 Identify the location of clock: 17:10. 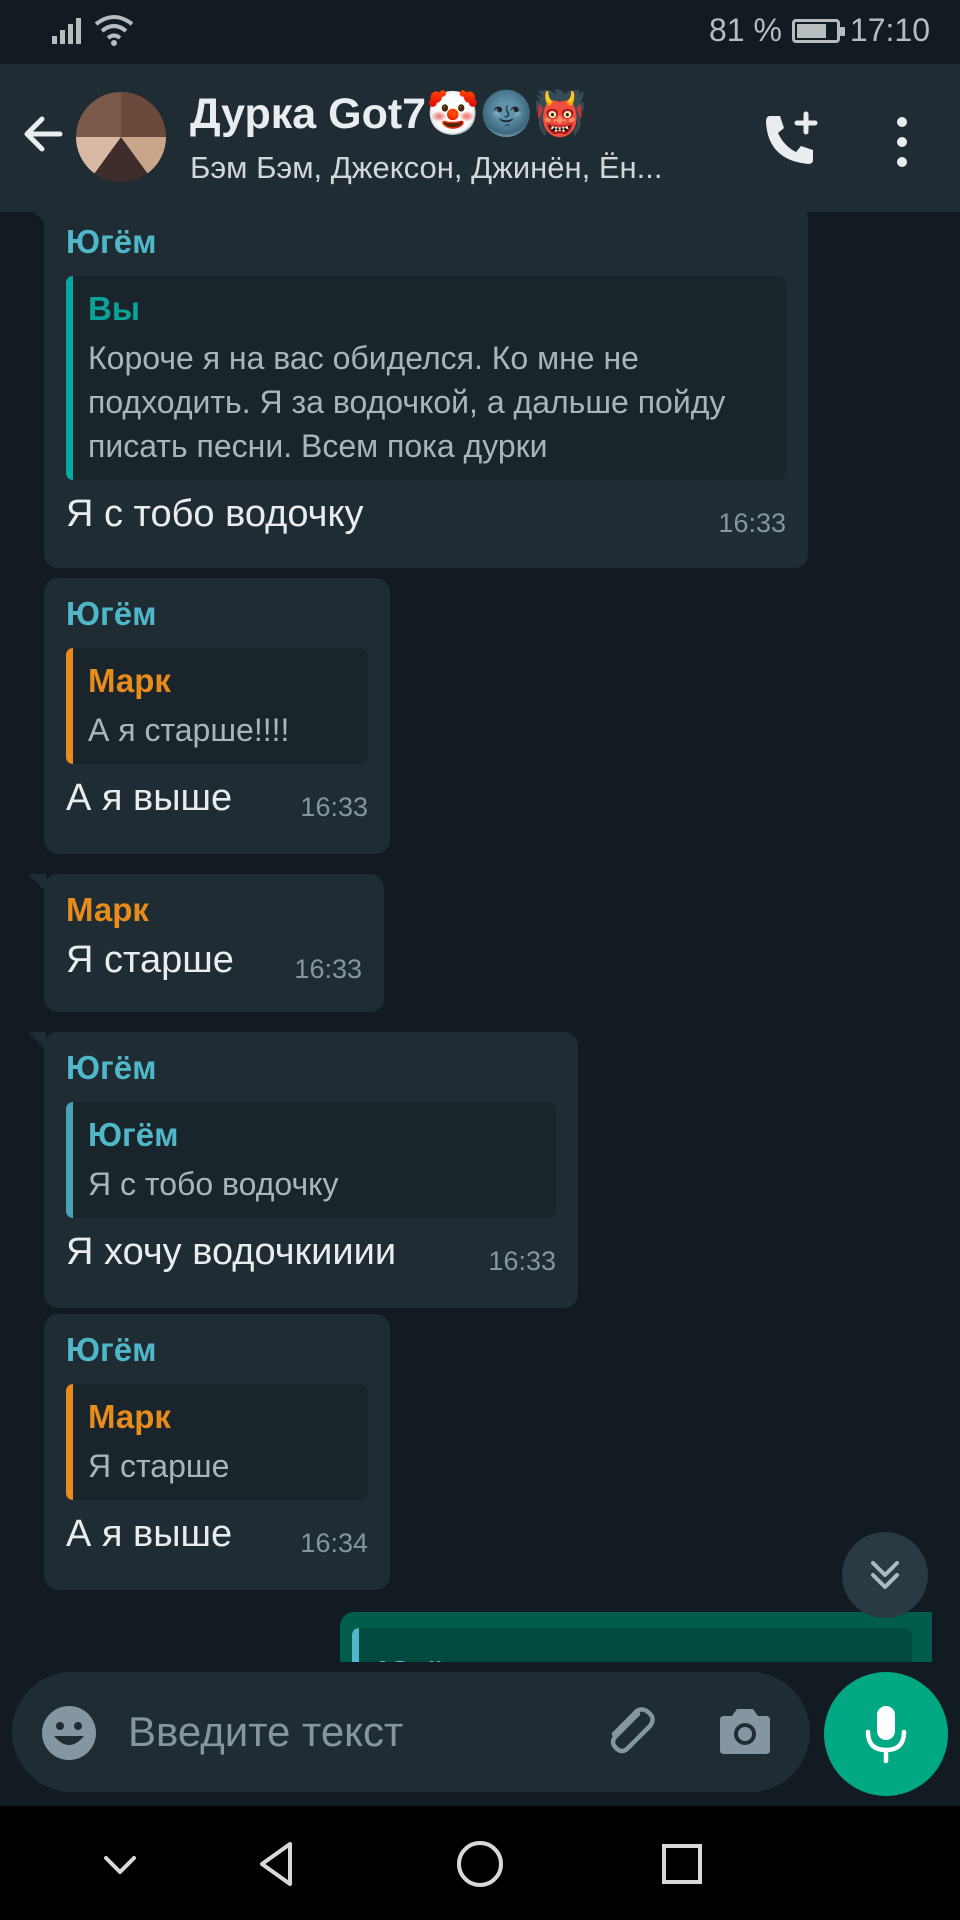
(889, 30).